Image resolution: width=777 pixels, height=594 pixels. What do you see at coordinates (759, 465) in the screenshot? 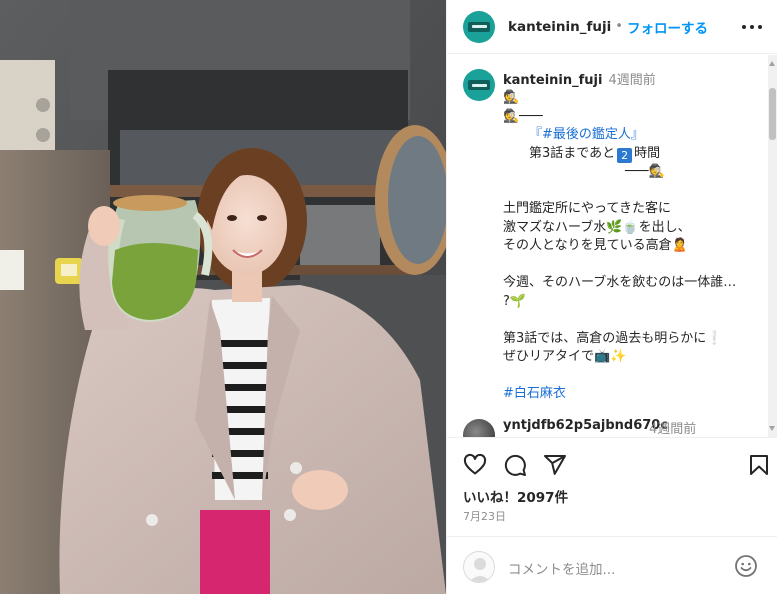
I see `bookmark-icon` at bounding box center [759, 465].